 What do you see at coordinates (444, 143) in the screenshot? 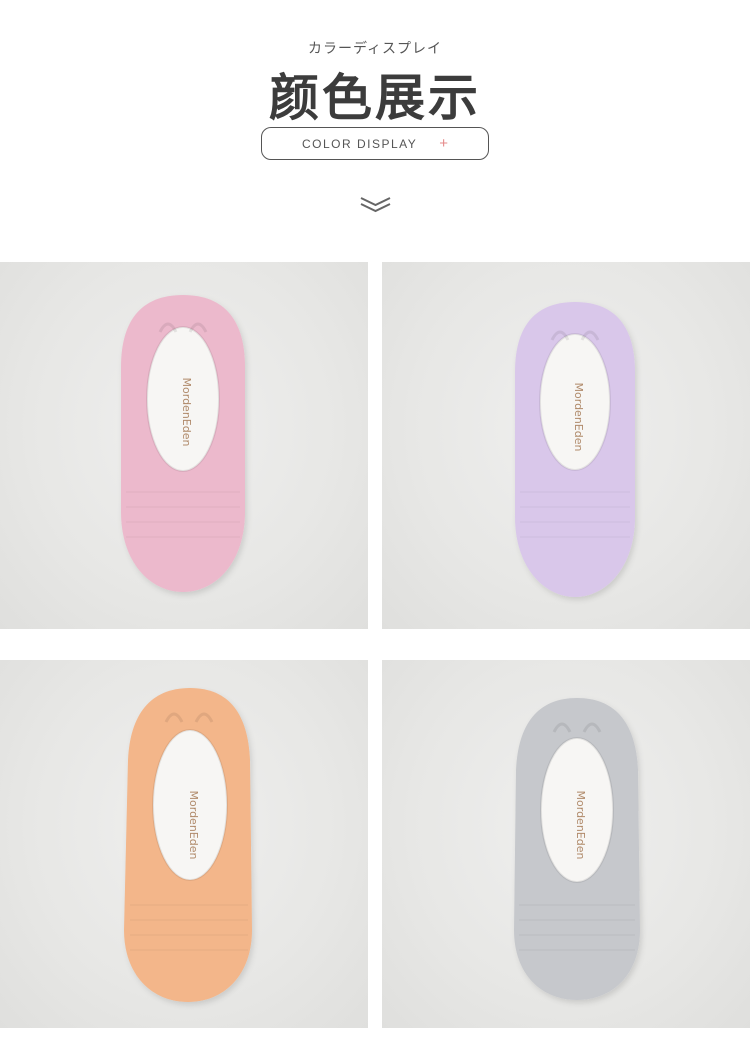
I see `plus-icon: +` at bounding box center [444, 143].